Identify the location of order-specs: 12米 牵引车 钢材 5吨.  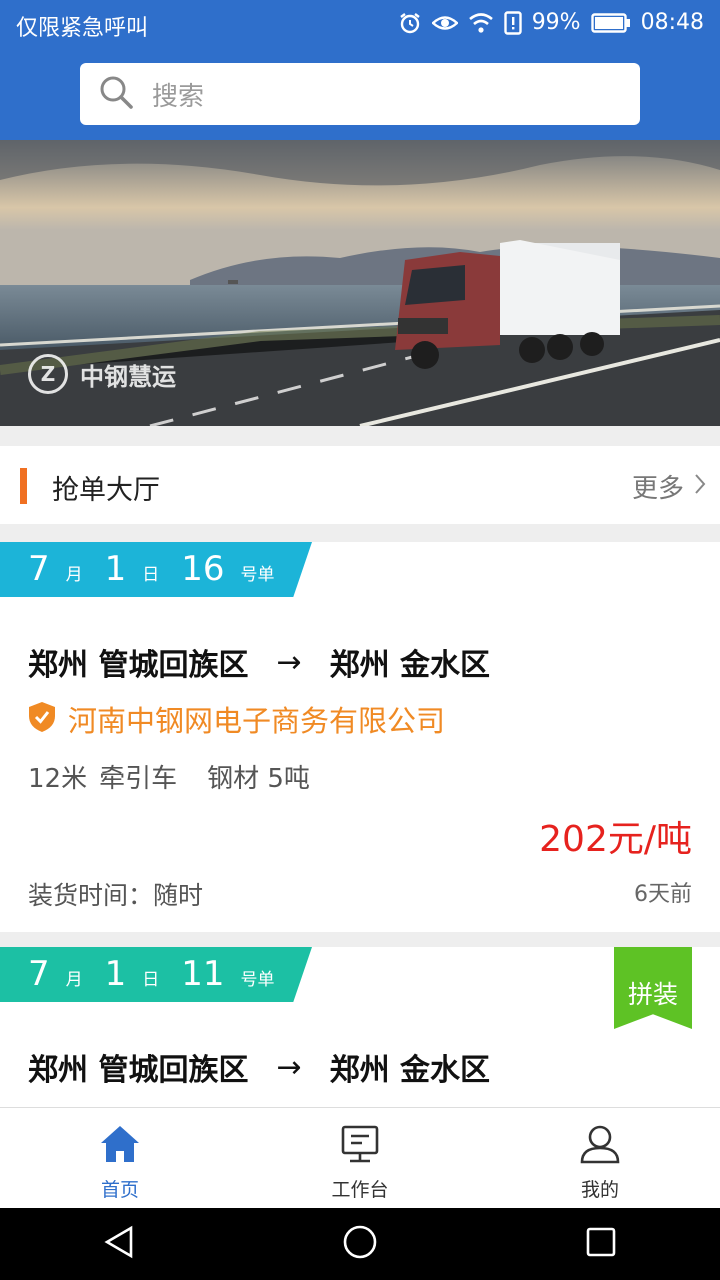
(169, 776).